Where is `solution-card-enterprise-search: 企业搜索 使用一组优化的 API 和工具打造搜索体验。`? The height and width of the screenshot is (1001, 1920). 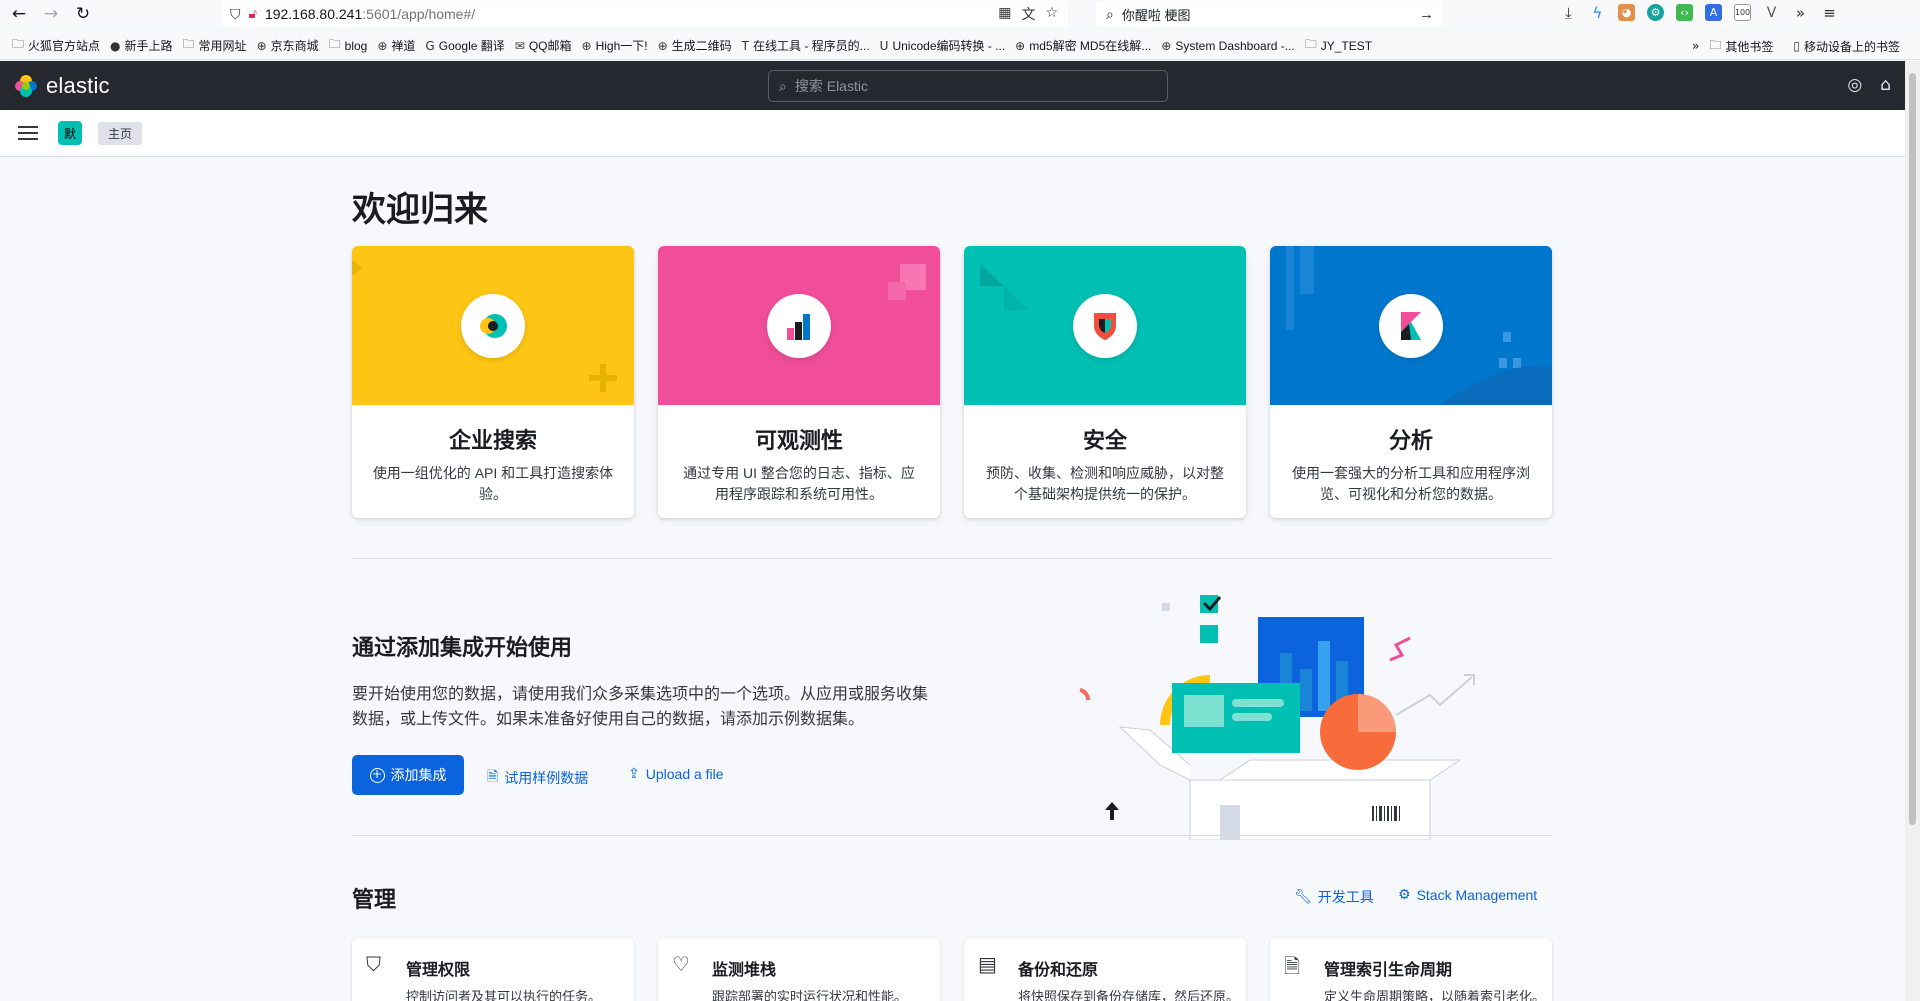
solution-card-enterprise-search: 企业搜索 使用一组优化的 API 和工具打造搜索体验。 is located at coordinates (493, 382).